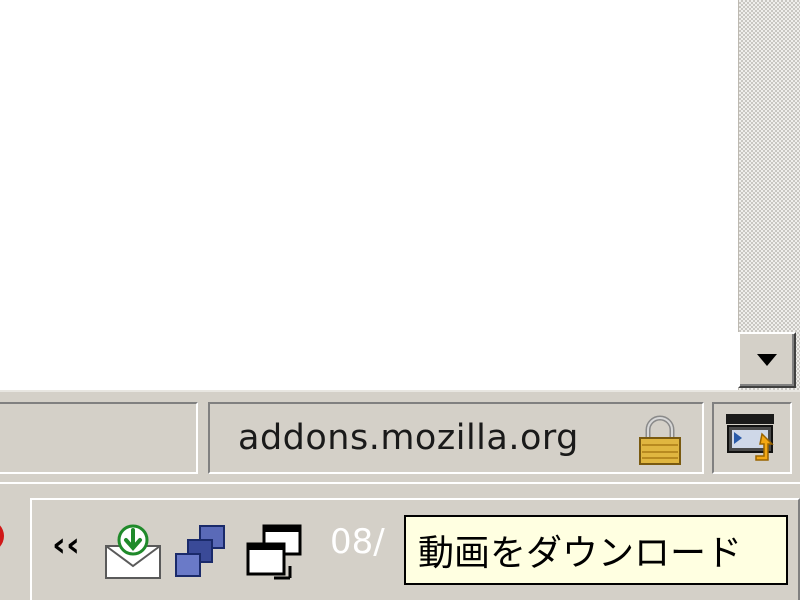 The image size is (800, 600). I want to click on mail-download-icon, so click(133, 552).